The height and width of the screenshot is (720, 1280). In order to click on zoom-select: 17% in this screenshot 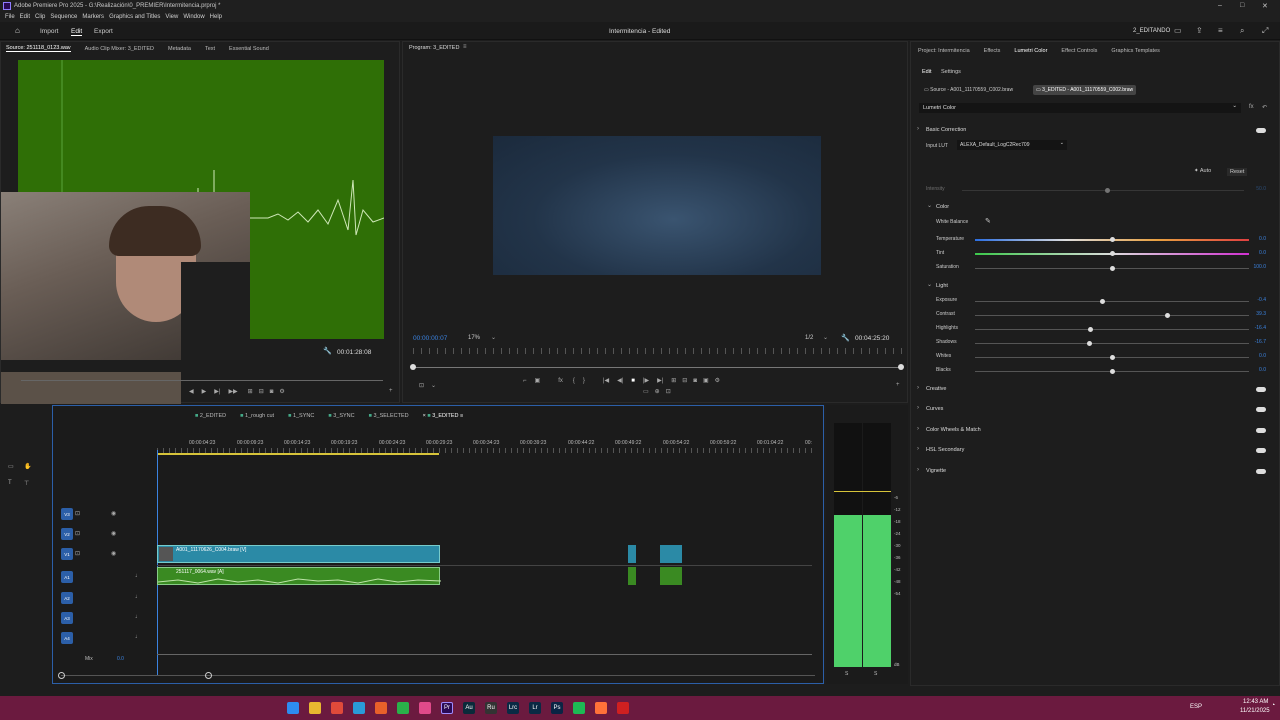, I will do `click(474, 338)`.